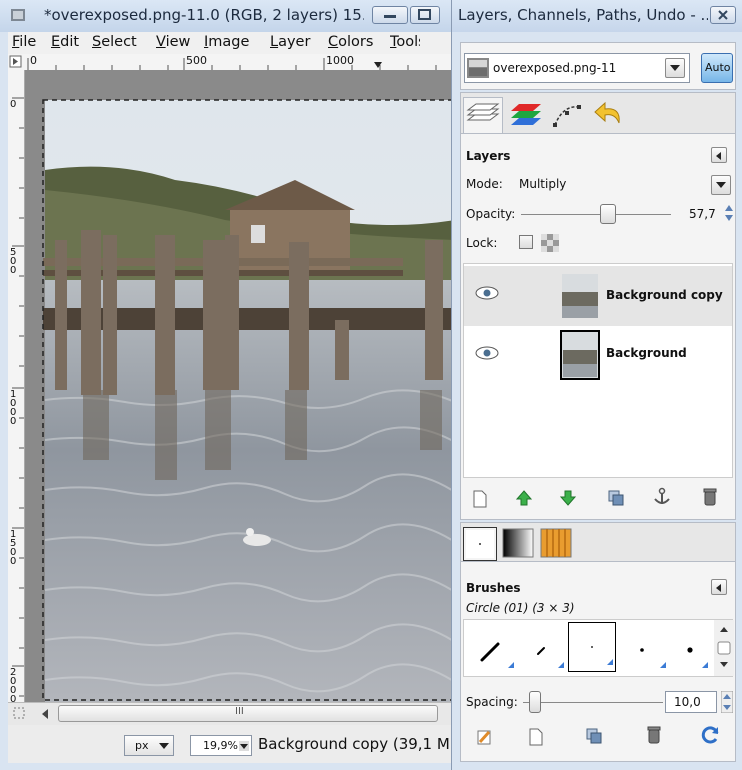  What do you see at coordinates (556, 543) in the screenshot?
I see `tab-patterns` at bounding box center [556, 543].